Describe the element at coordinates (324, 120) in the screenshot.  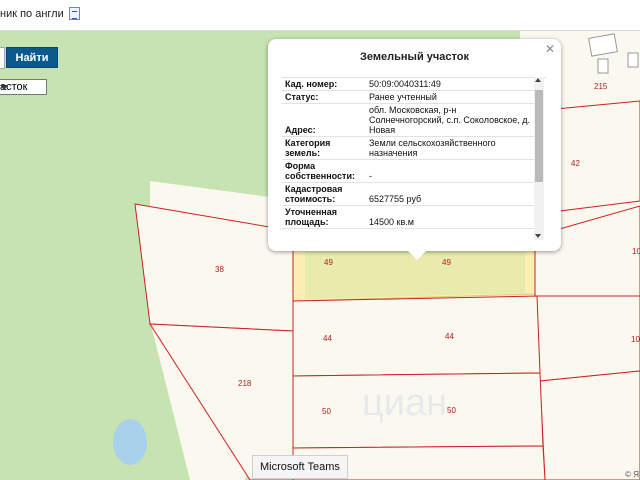
I see `row-key: Адрес:` at that location.